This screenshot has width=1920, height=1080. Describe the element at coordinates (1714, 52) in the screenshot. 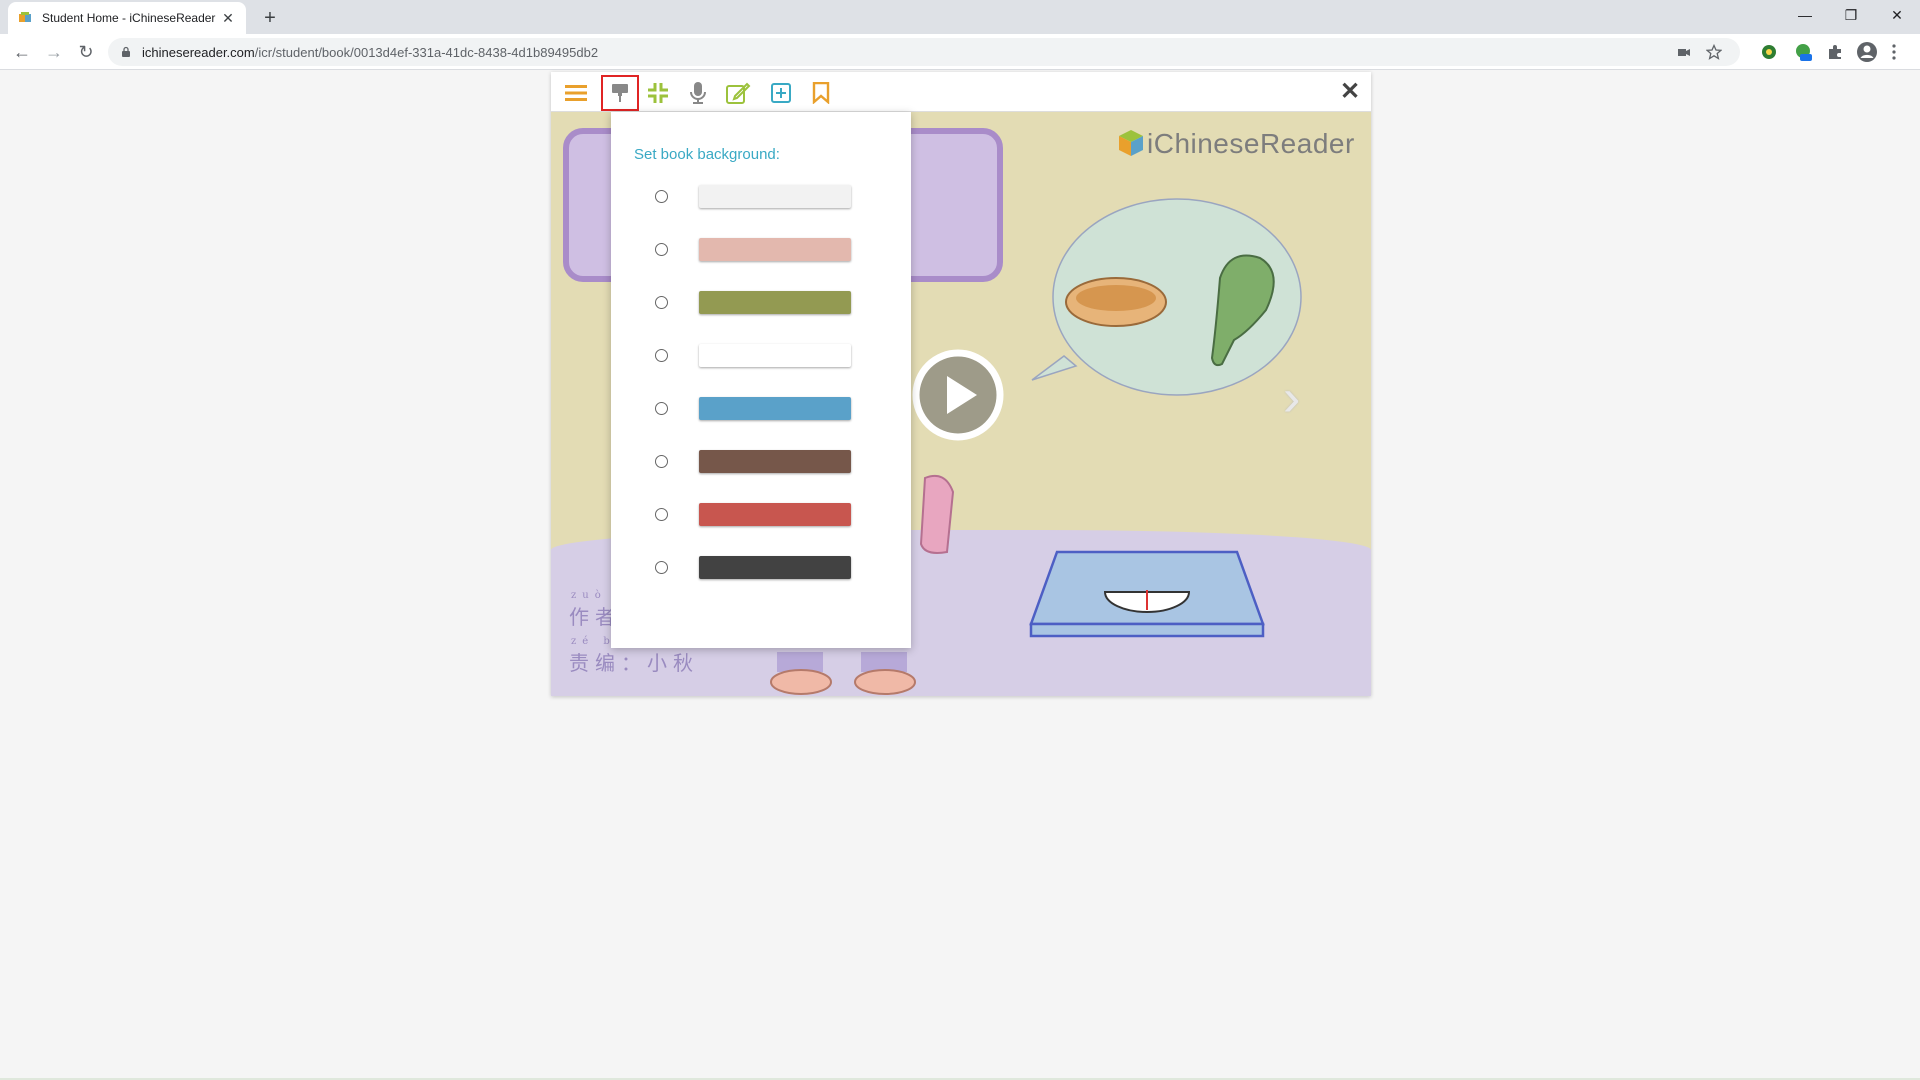

I see `bookmark-star-icon` at that location.